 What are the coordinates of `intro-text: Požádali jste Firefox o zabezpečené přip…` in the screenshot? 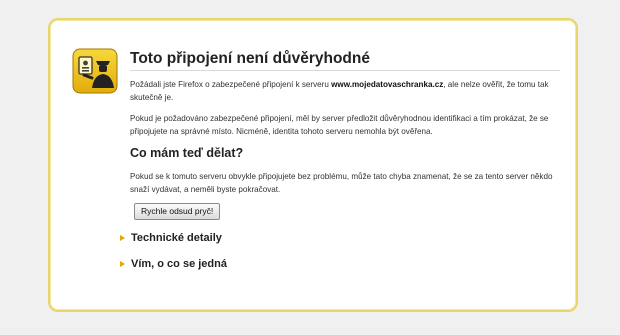 It's located at (346, 91).